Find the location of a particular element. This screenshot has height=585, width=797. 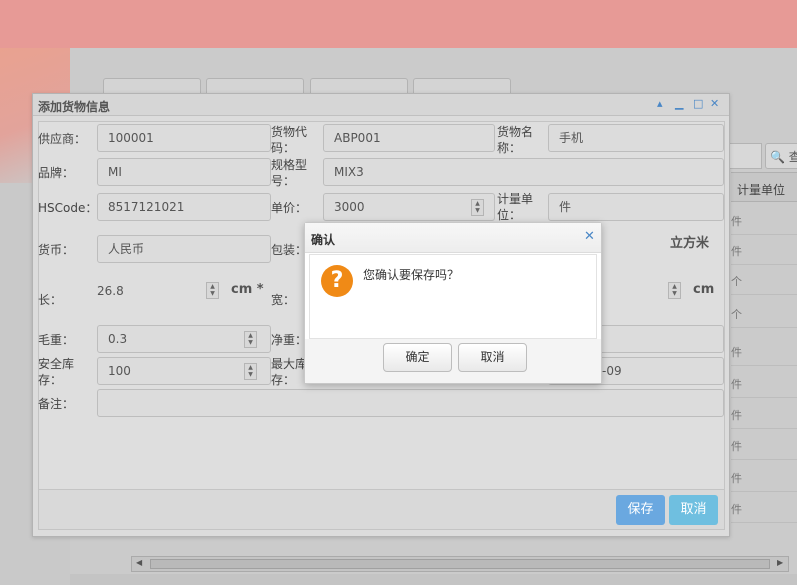

model-label: 规格型号： is located at coordinates (289, 173).